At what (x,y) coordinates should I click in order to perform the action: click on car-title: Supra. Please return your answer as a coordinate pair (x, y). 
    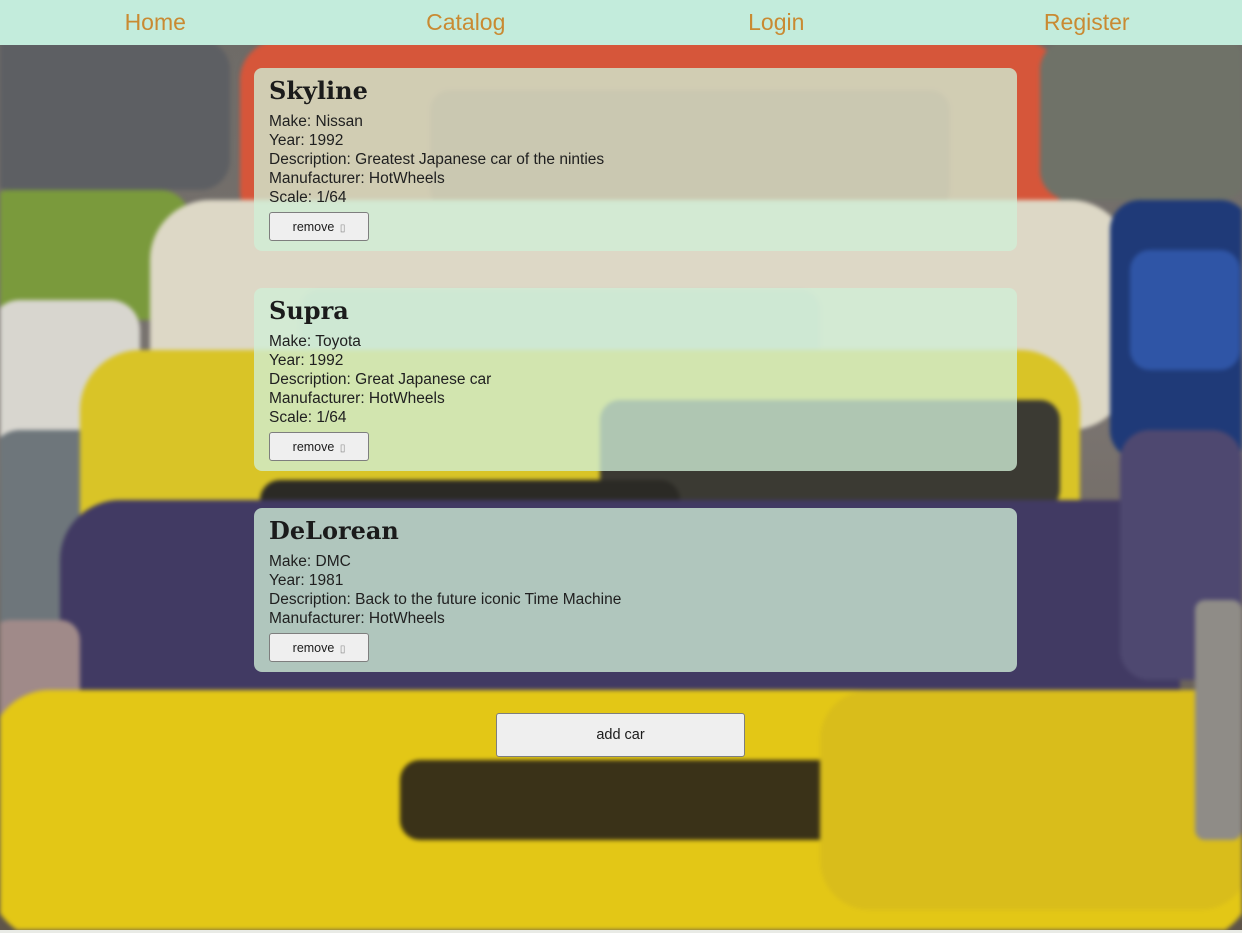
    Looking at the image, I should click on (309, 310).